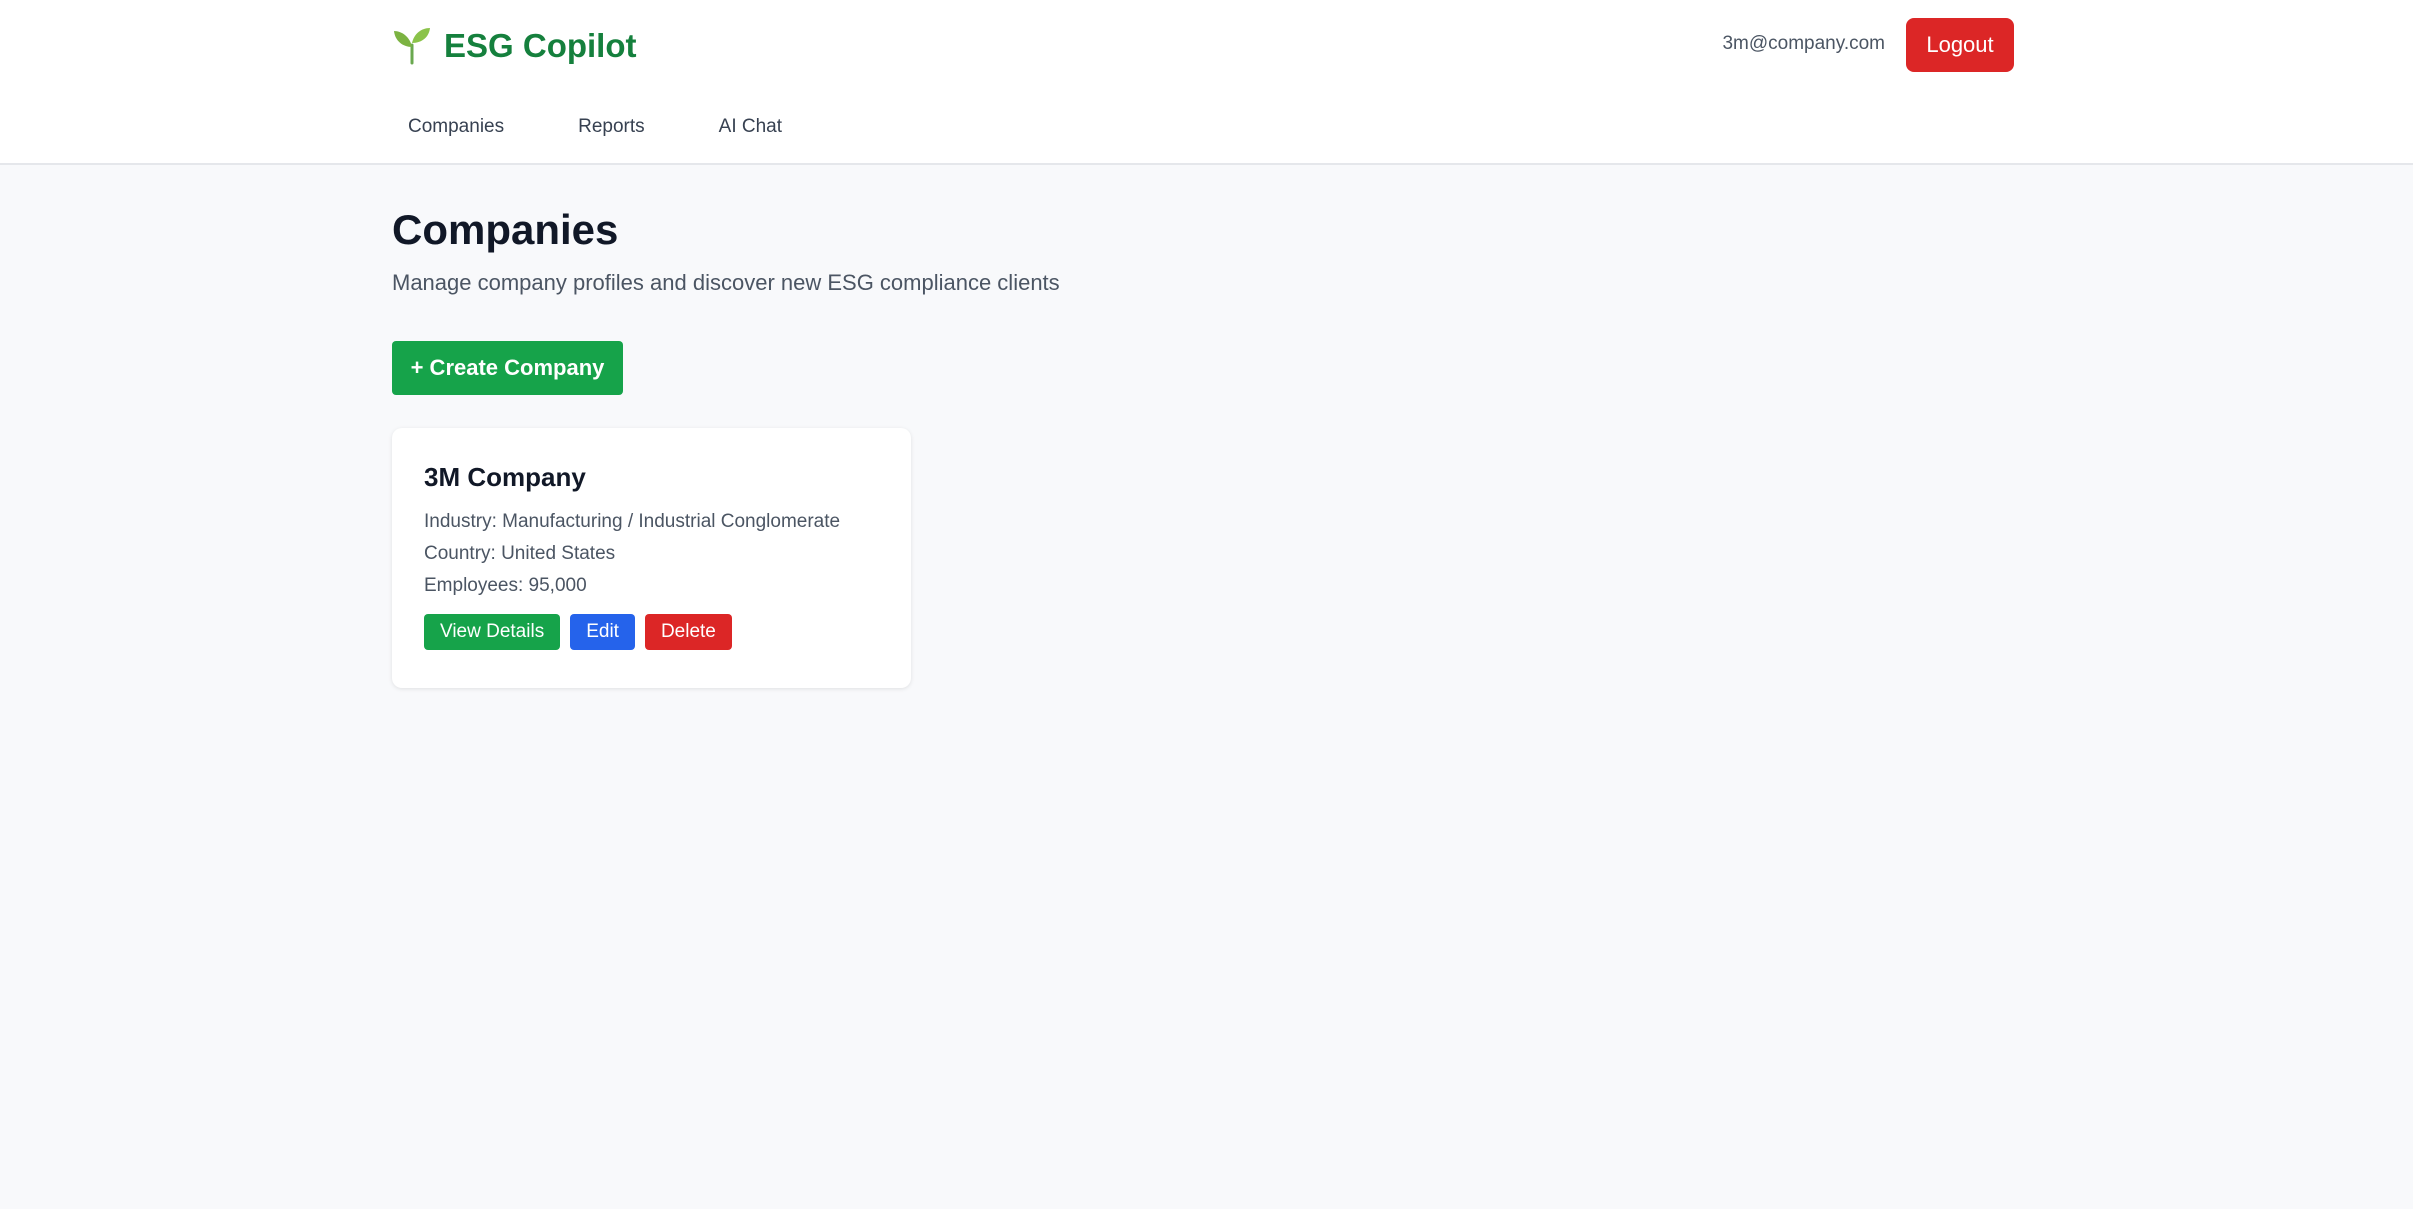  I want to click on card-actions: View Details Edit Delete, so click(651, 632).